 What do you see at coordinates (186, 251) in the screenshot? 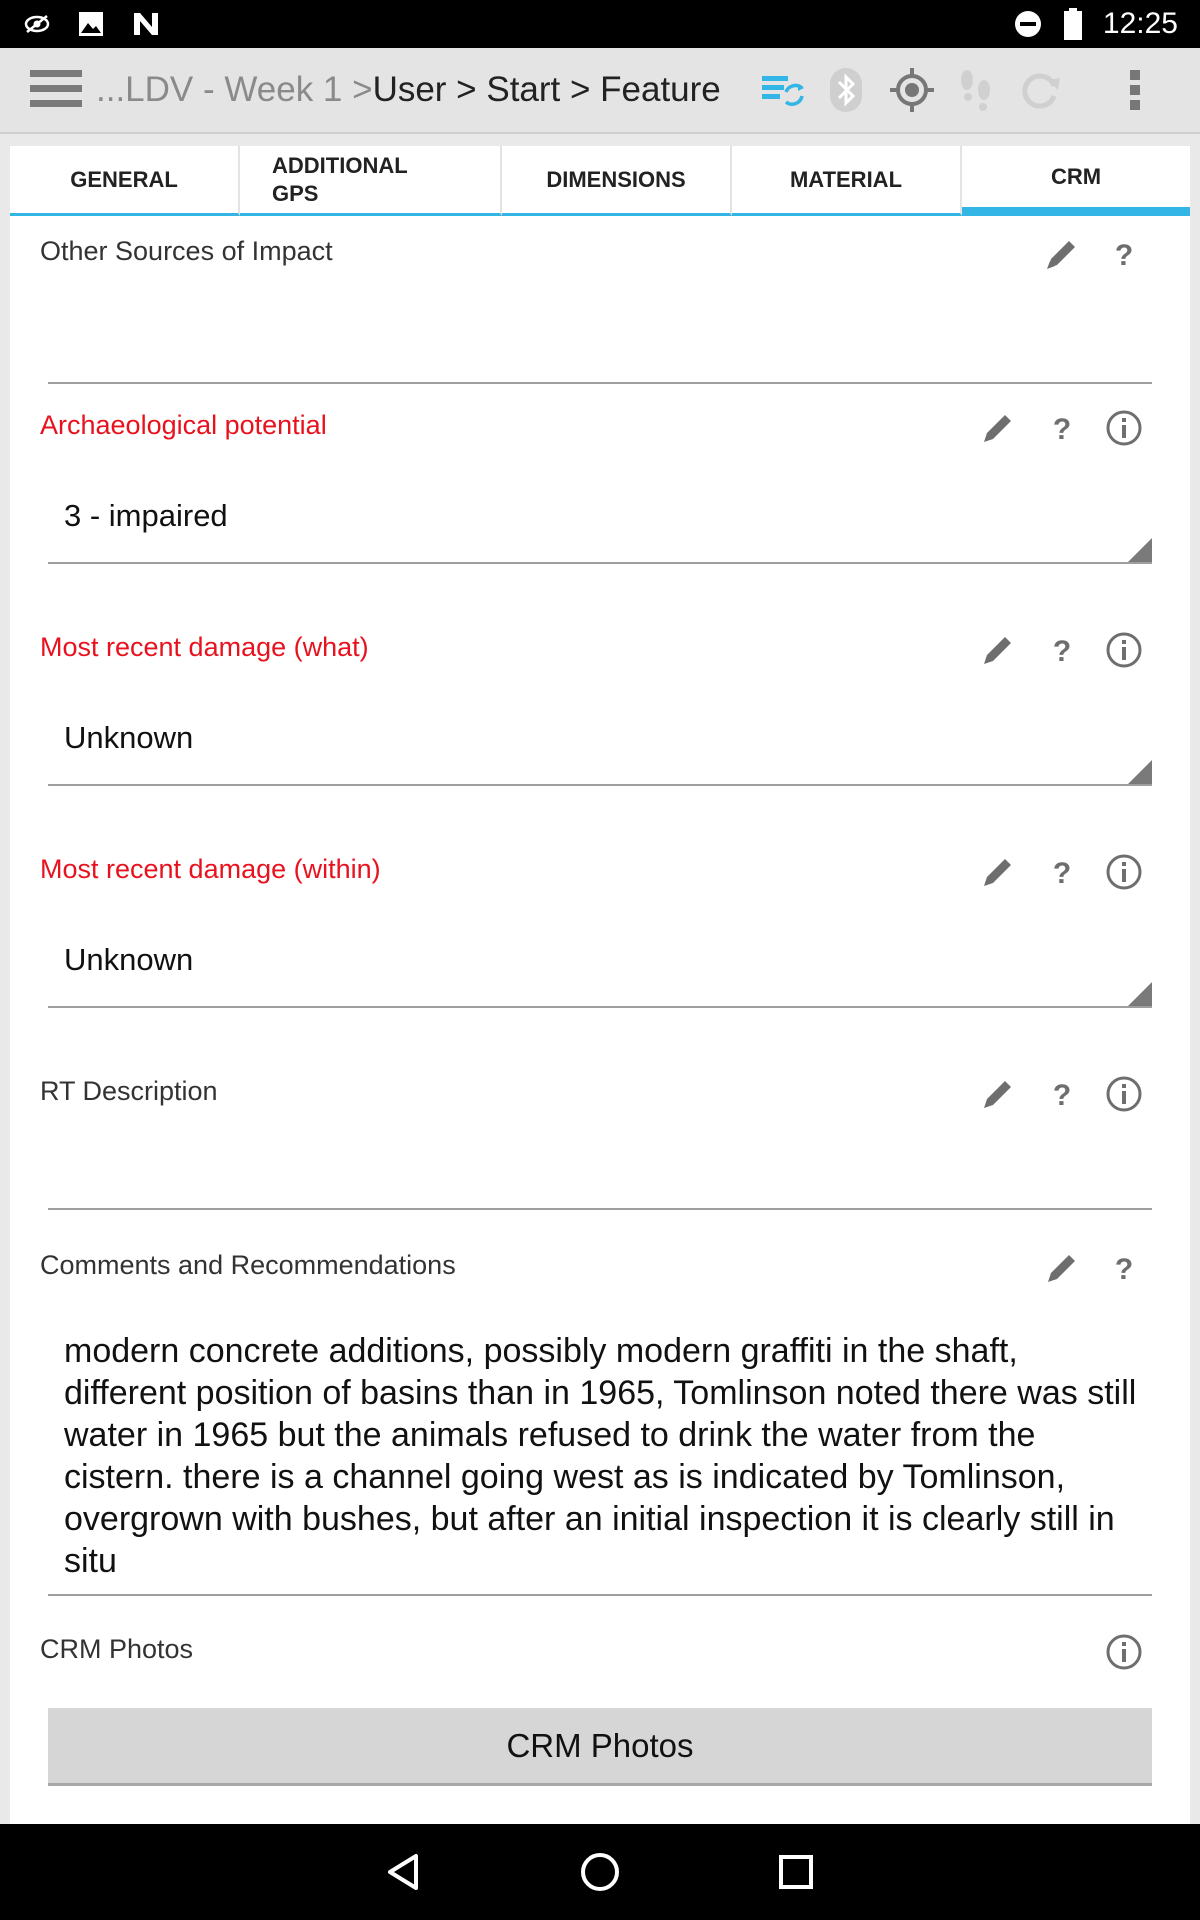
I see `other-sources-label: Other Sources of Impact` at bounding box center [186, 251].